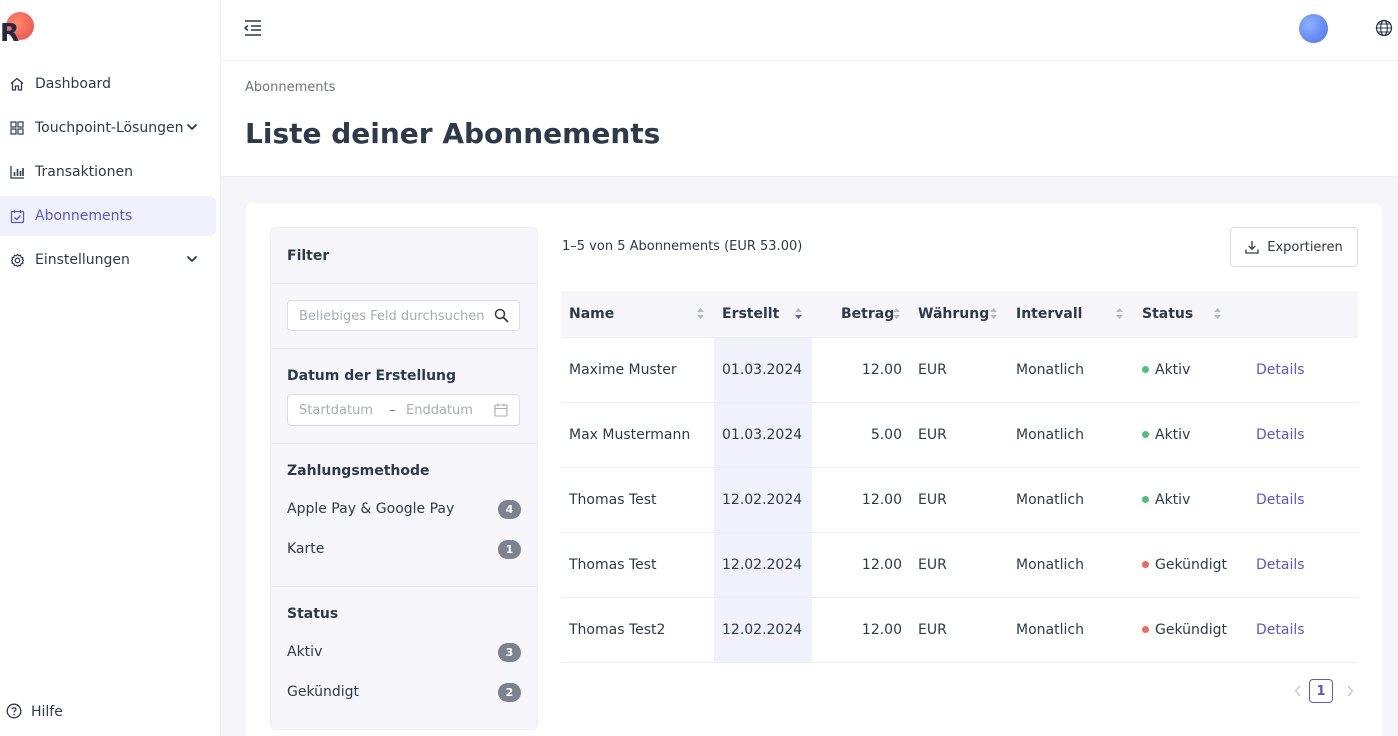  What do you see at coordinates (509, 652) in the screenshot?
I see `facet-count-badge: 3` at bounding box center [509, 652].